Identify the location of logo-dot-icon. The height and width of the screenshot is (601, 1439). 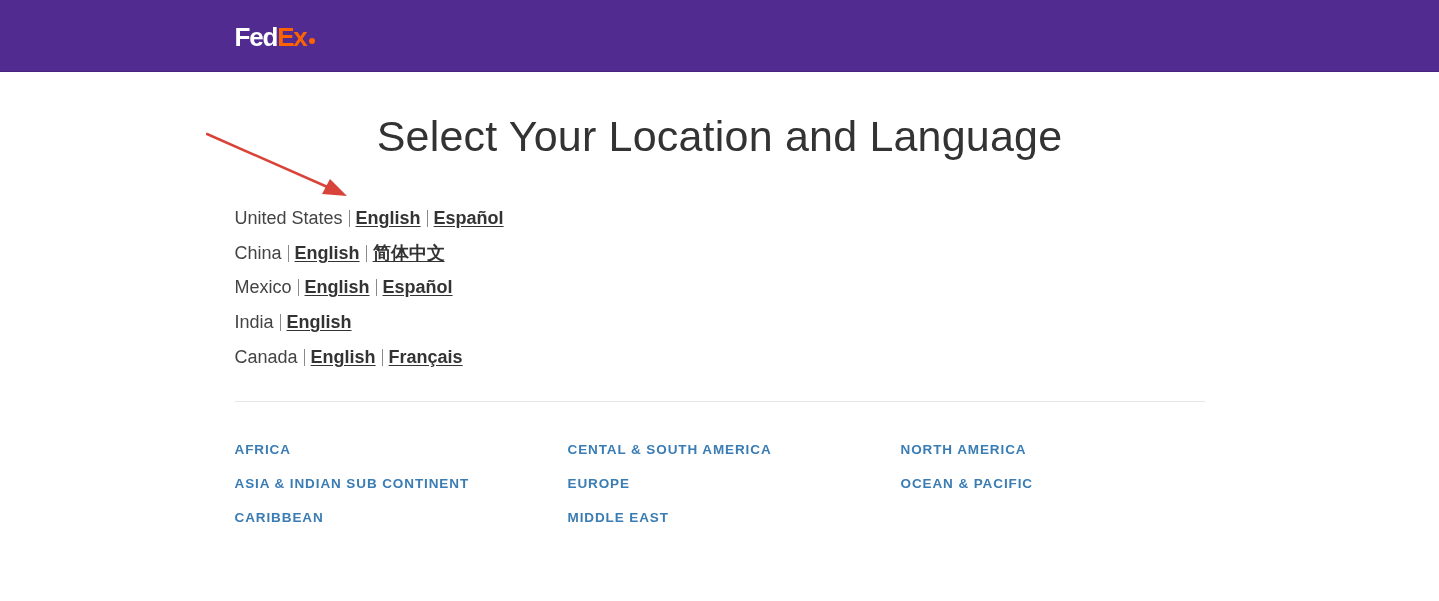
(311, 40).